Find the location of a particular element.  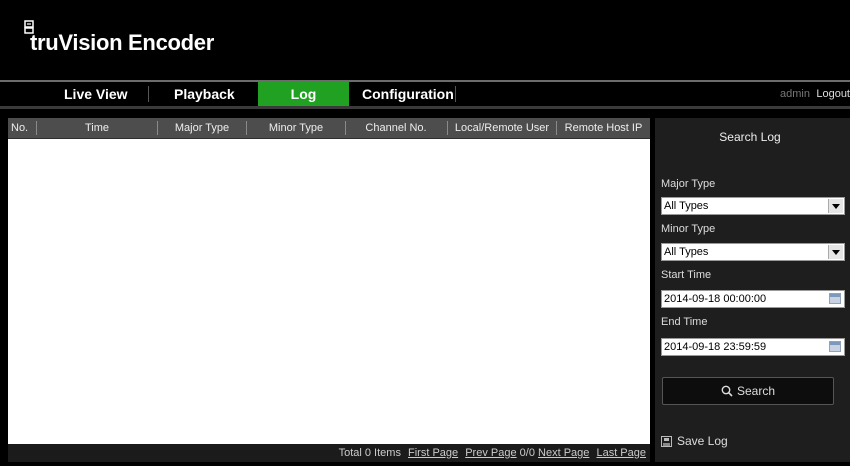

minor-type-value: All Types is located at coordinates (686, 252).